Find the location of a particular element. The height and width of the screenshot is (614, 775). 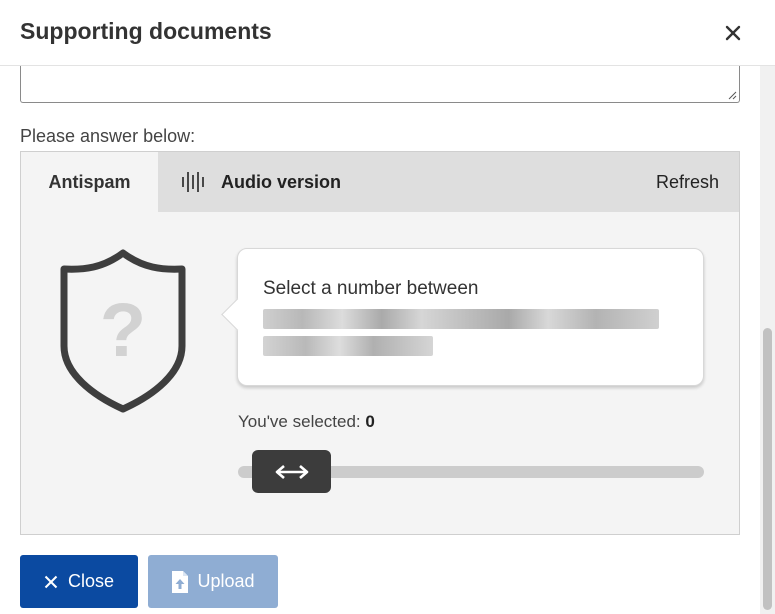

shield-question-icon: ? is located at coordinates (123, 331).